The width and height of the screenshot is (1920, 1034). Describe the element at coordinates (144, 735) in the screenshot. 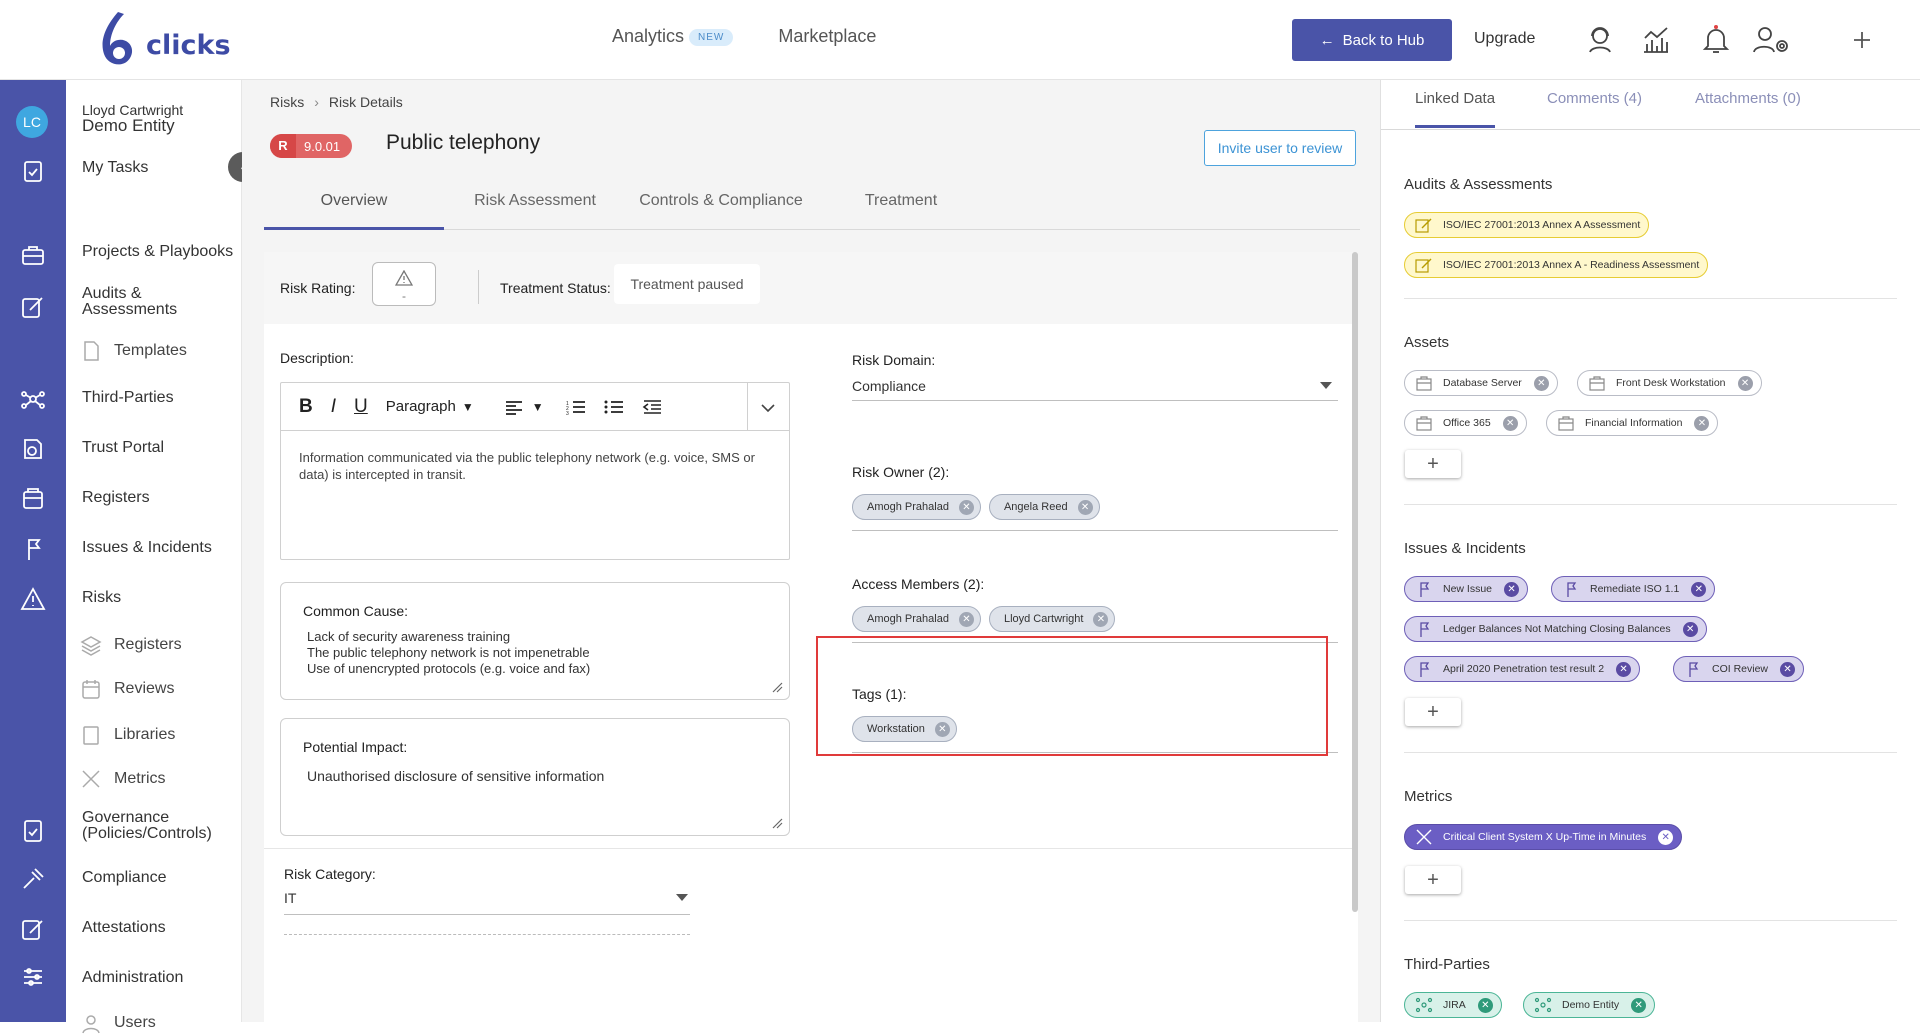

I see `sidebar-item-libraries: Libraries` at that location.